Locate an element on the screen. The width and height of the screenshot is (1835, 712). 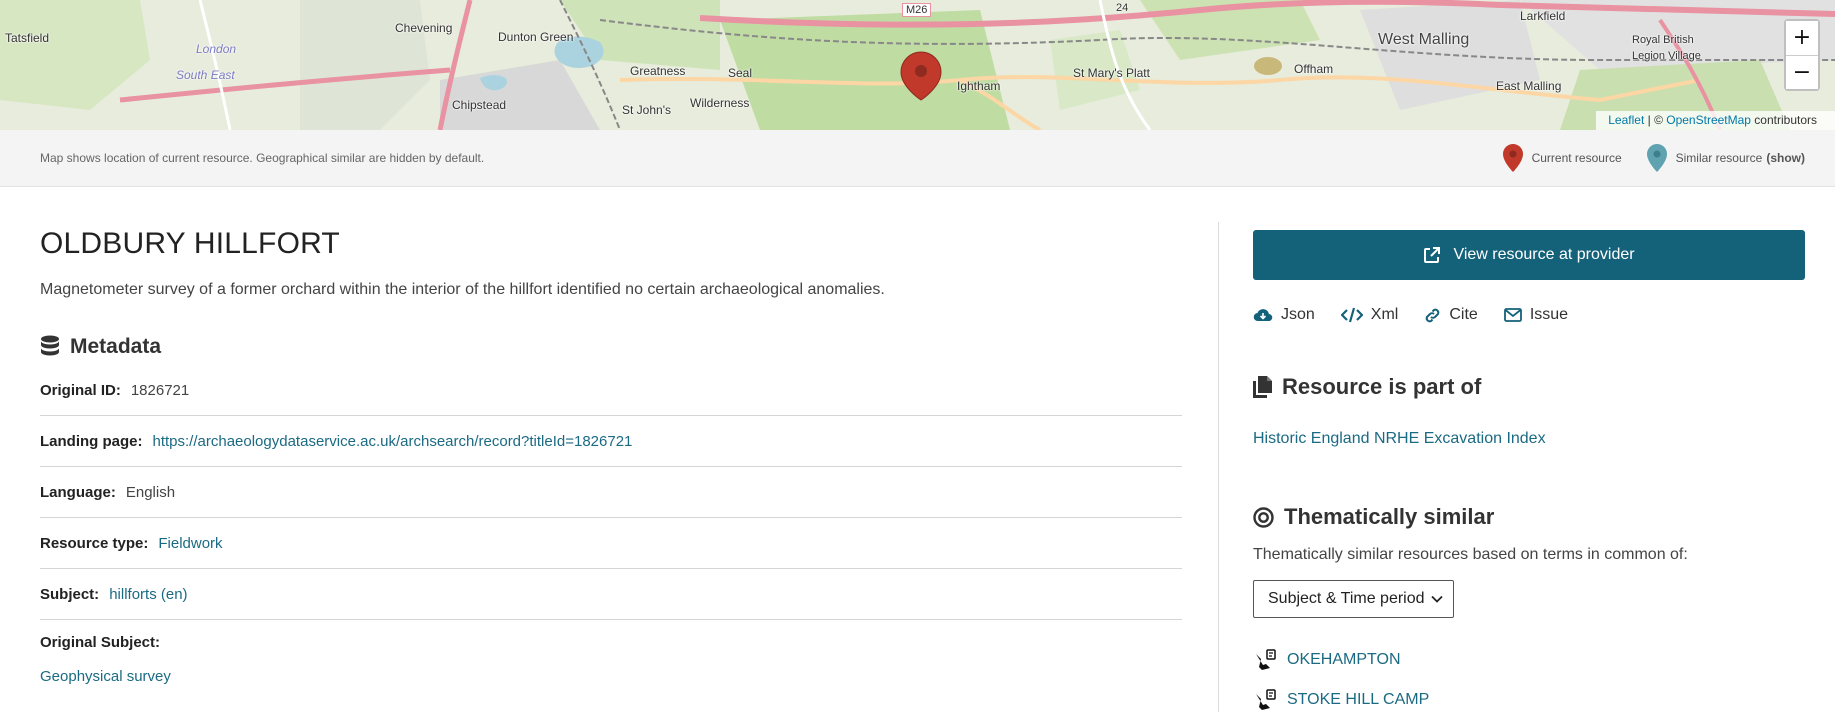
map-attribution: Leaflet | © OpenStreetMap contributors is located at coordinates (1715, 120).